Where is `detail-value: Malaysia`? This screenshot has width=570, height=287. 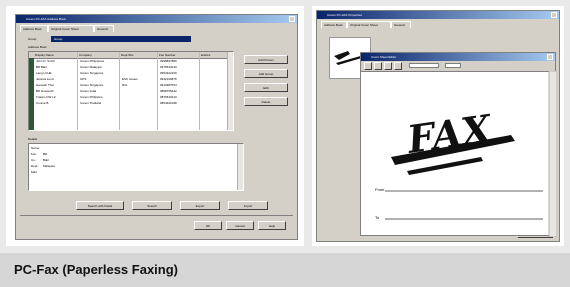
detail-value: Malaysia is located at coordinates (49, 166).